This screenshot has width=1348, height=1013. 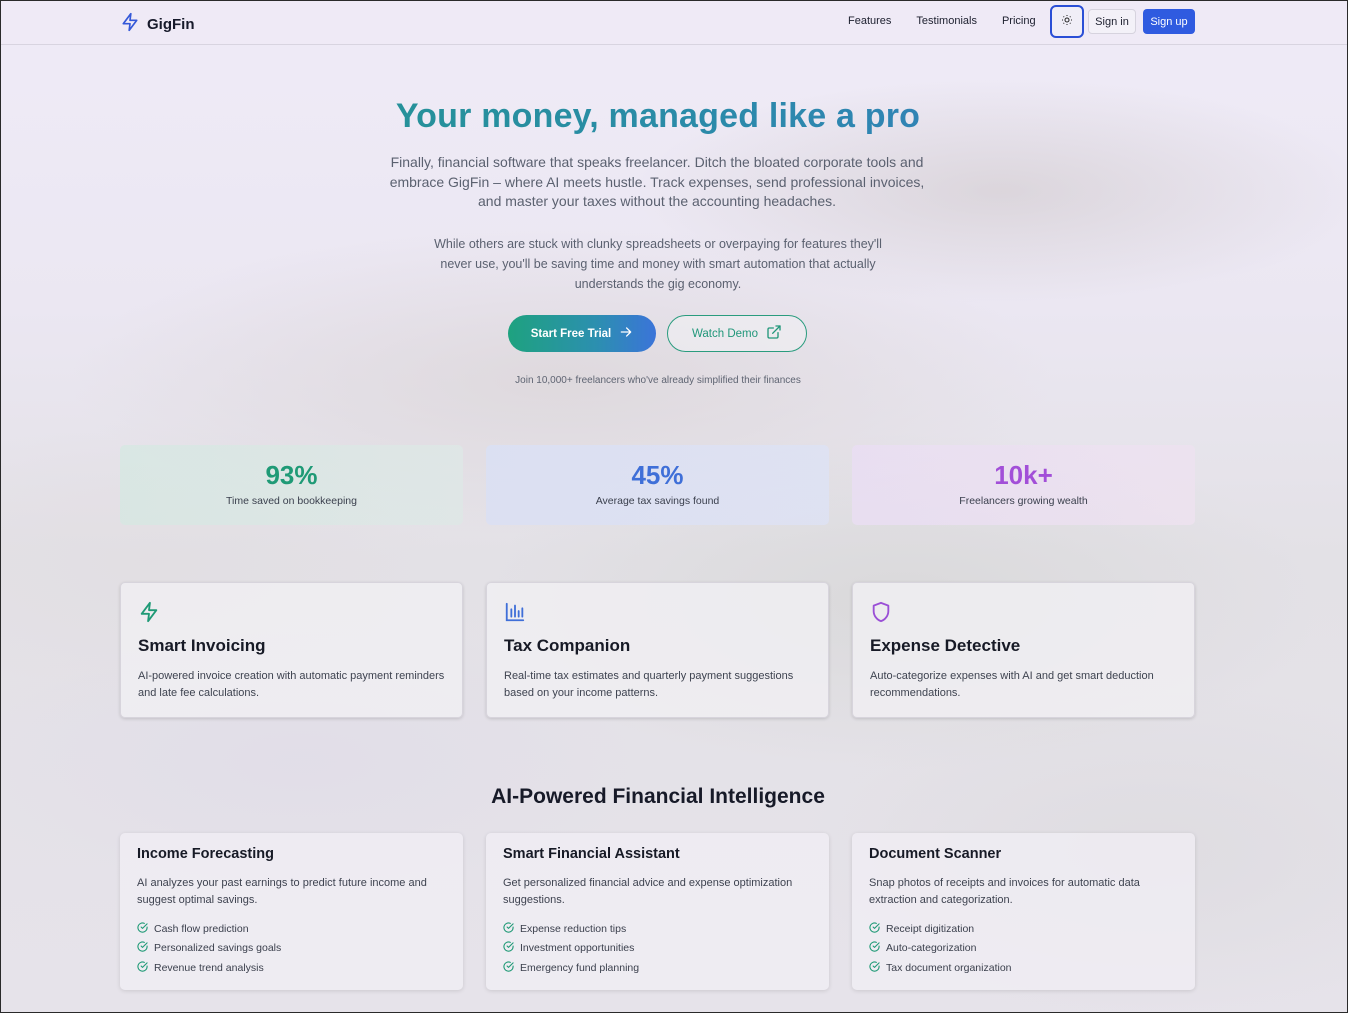 What do you see at coordinates (573, 928) in the screenshot?
I see `list-item-label: Expense reduction tips` at bounding box center [573, 928].